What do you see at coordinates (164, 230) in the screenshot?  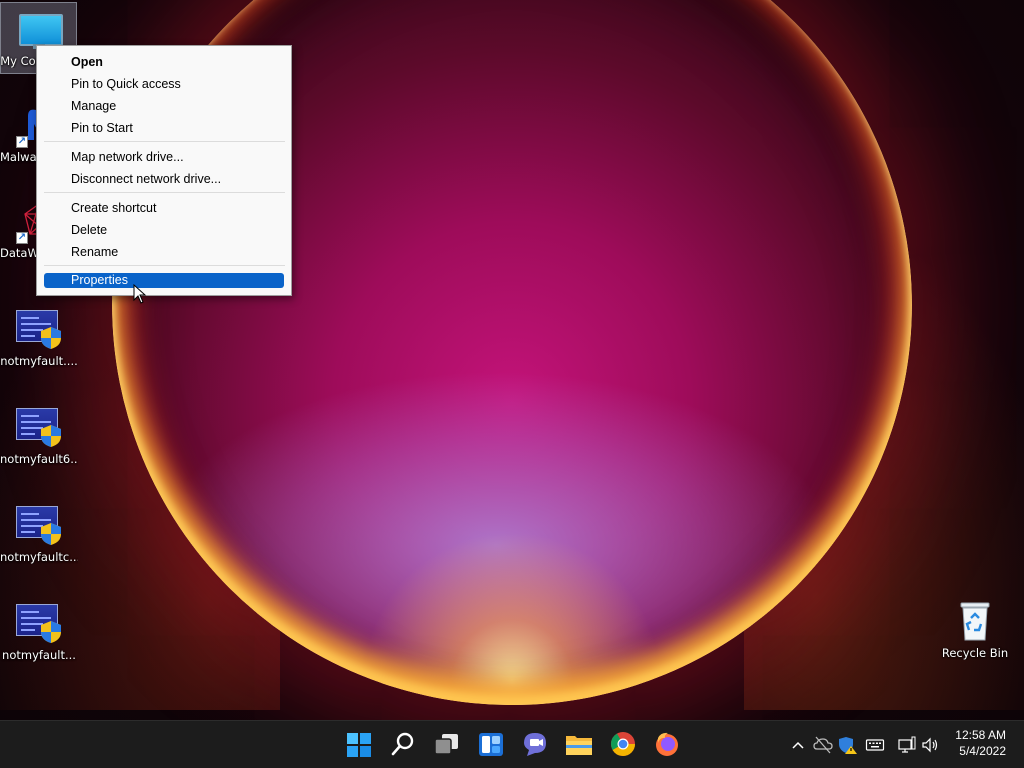 I see `menu-item-delete: Delete` at bounding box center [164, 230].